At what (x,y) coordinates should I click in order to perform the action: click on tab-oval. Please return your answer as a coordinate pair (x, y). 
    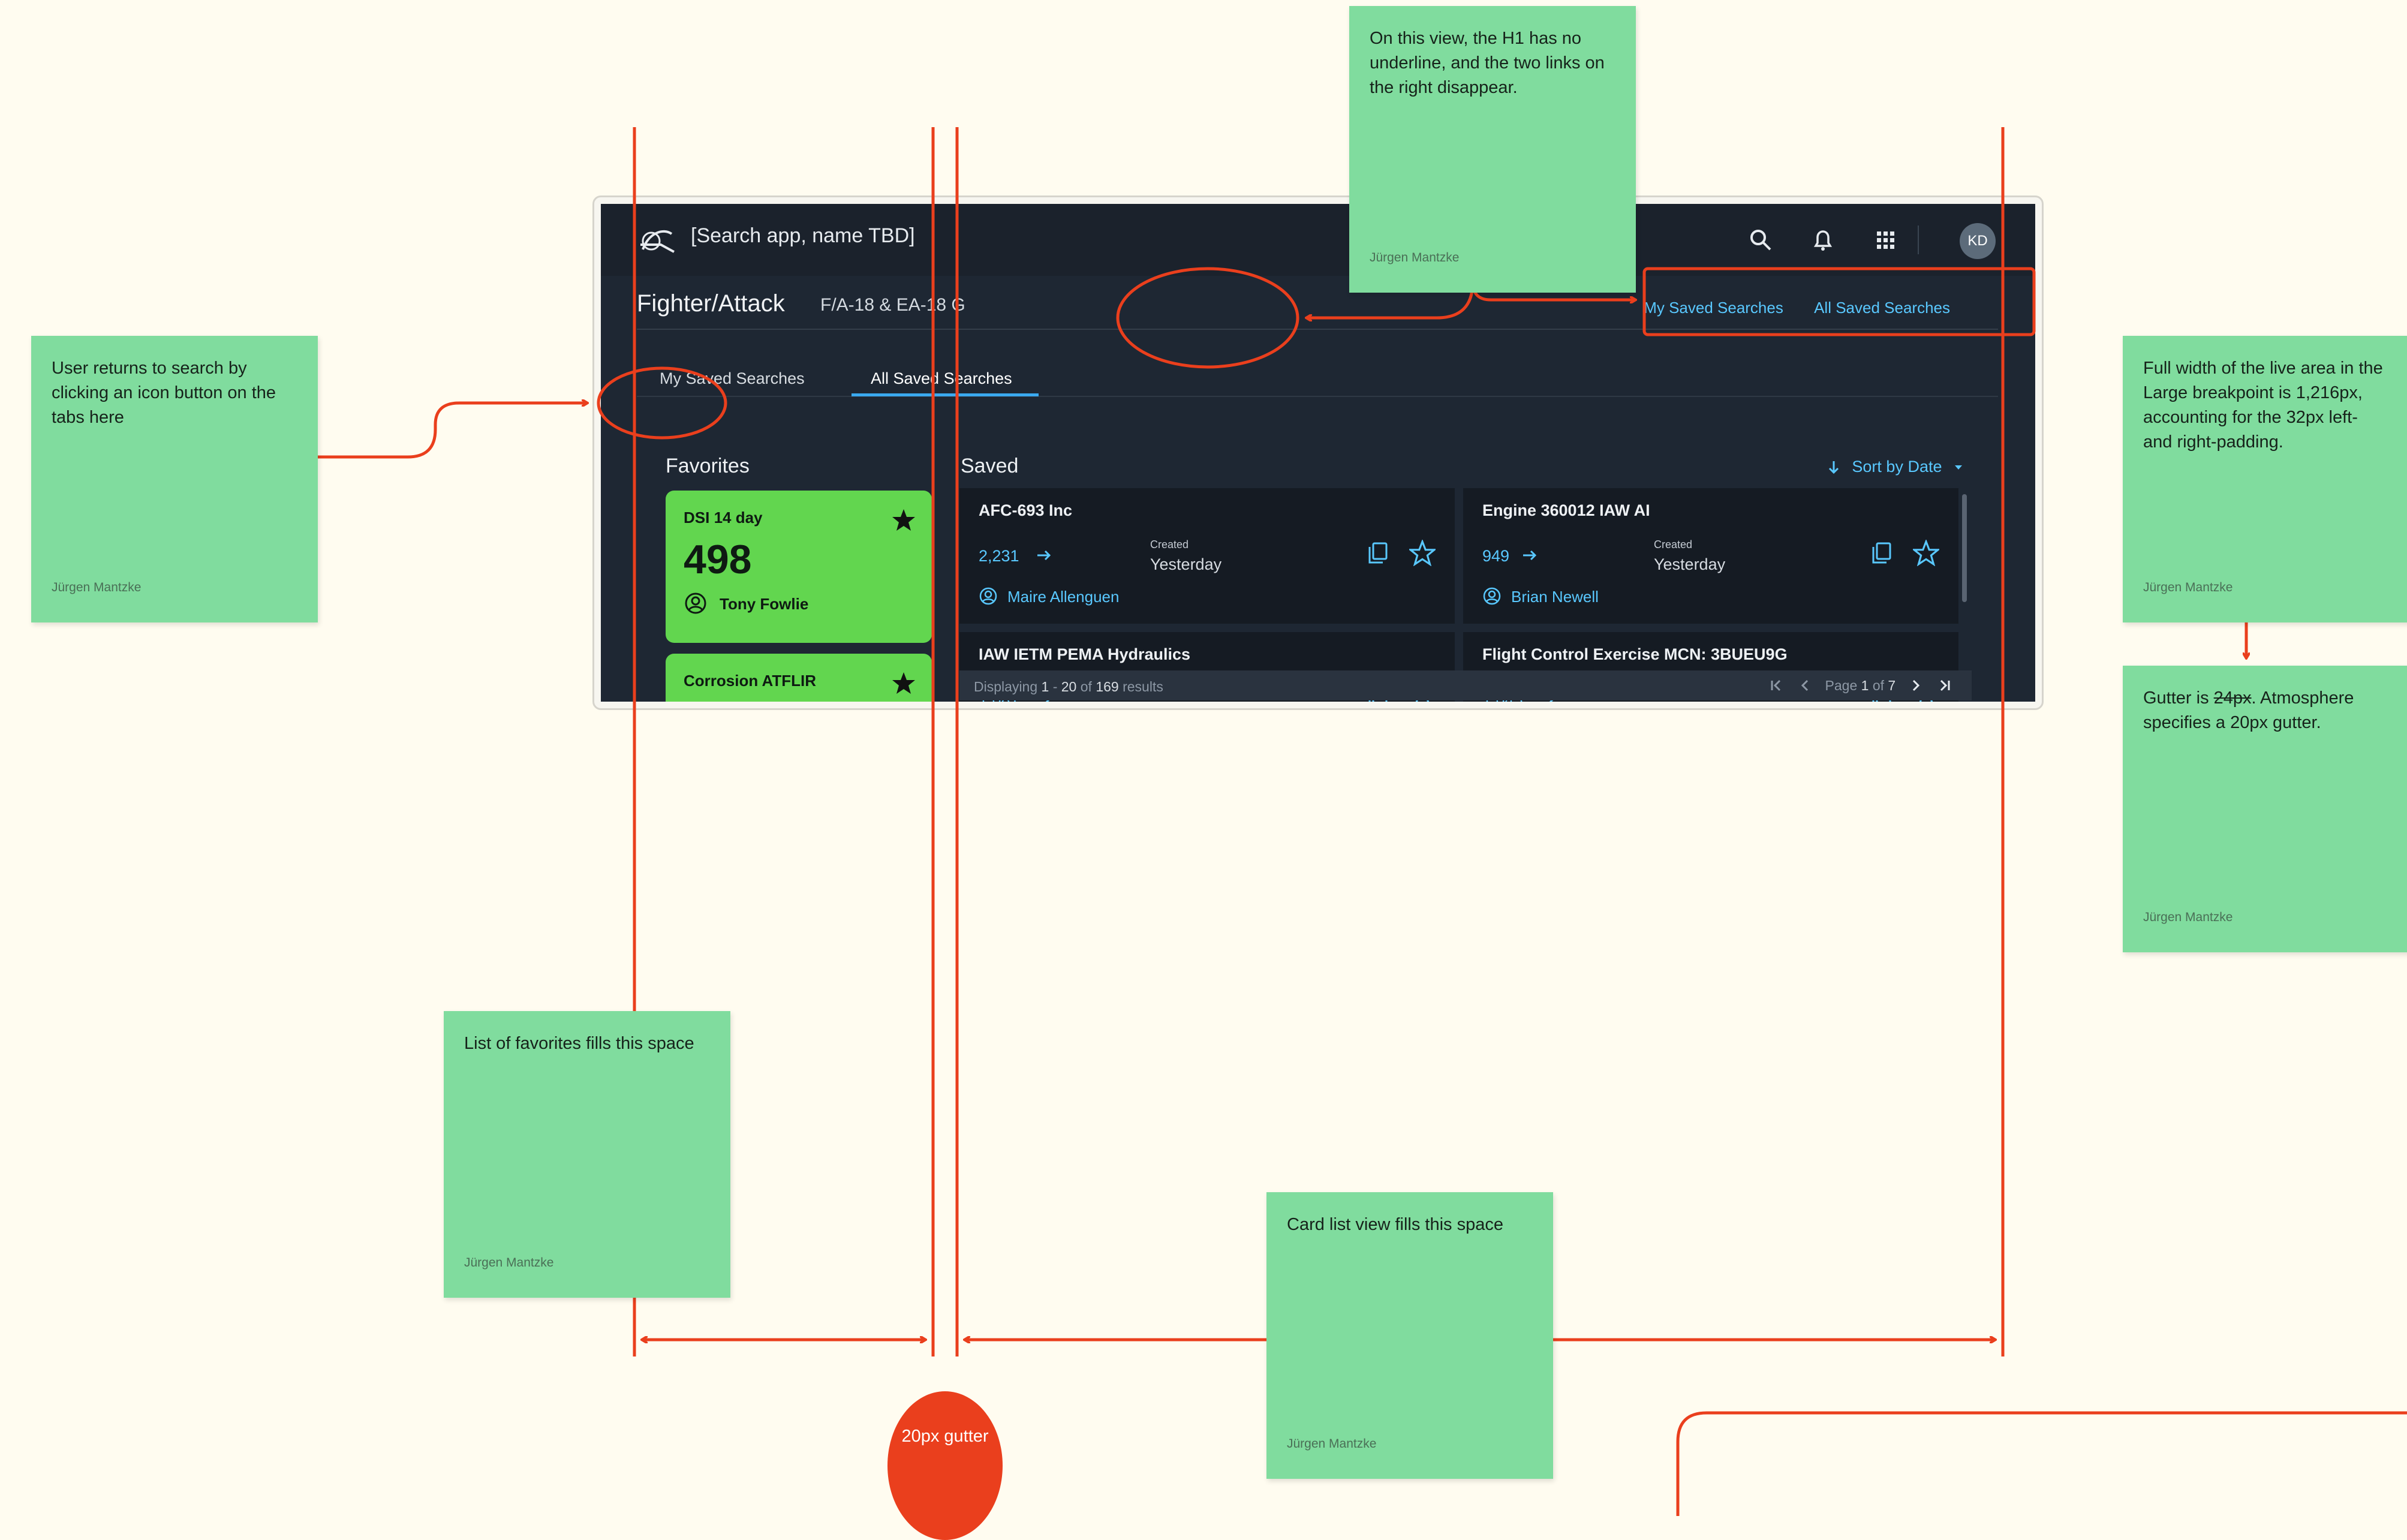
    Looking at the image, I should click on (662, 403).